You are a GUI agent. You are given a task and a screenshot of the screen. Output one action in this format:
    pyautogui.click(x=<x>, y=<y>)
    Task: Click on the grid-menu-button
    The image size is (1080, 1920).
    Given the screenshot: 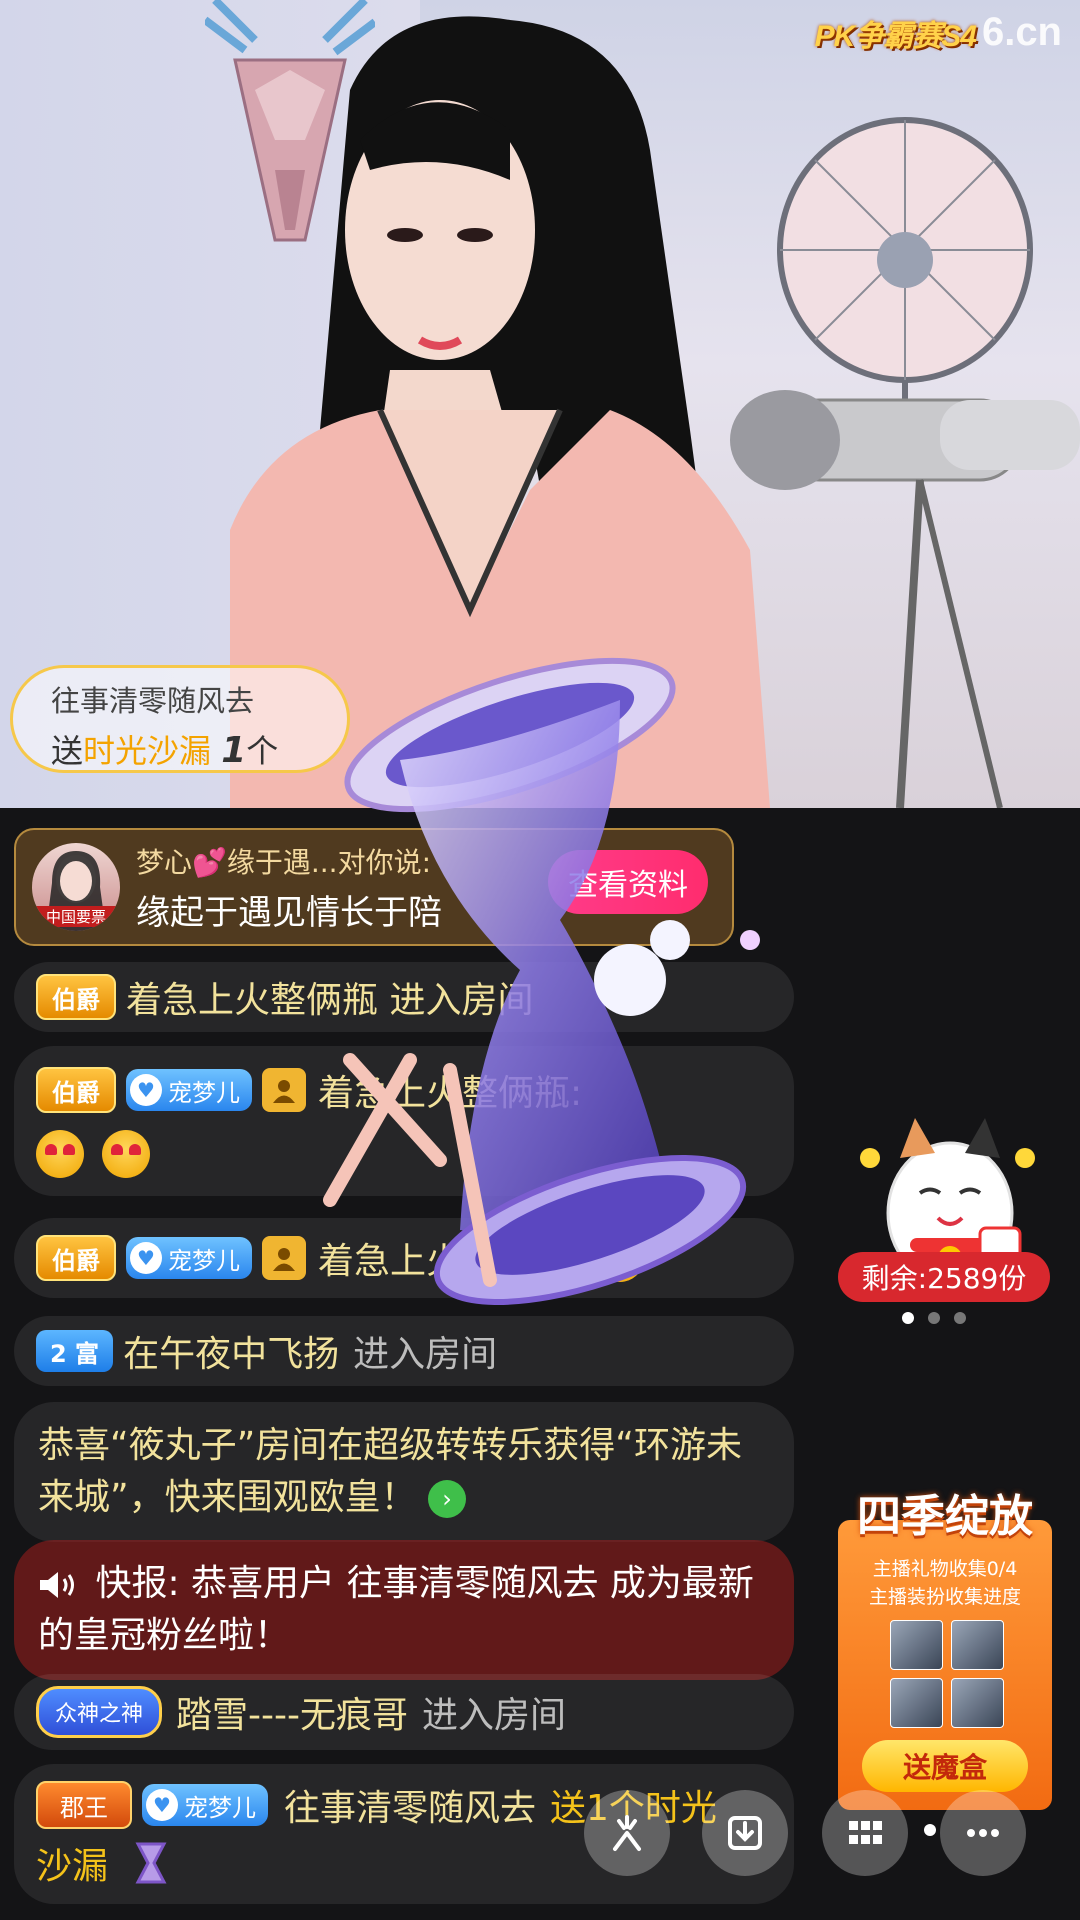 What is the action you would take?
    pyautogui.click(x=865, y=1833)
    